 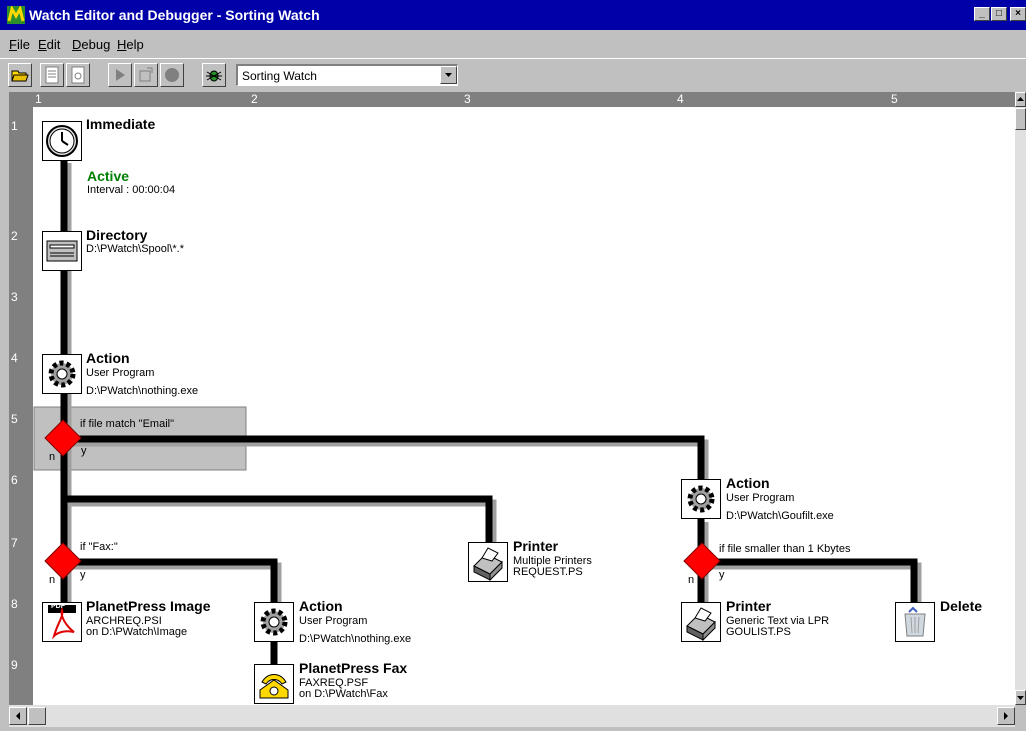 I want to click on vertical-scroll-thumb, so click(x=1020, y=119).